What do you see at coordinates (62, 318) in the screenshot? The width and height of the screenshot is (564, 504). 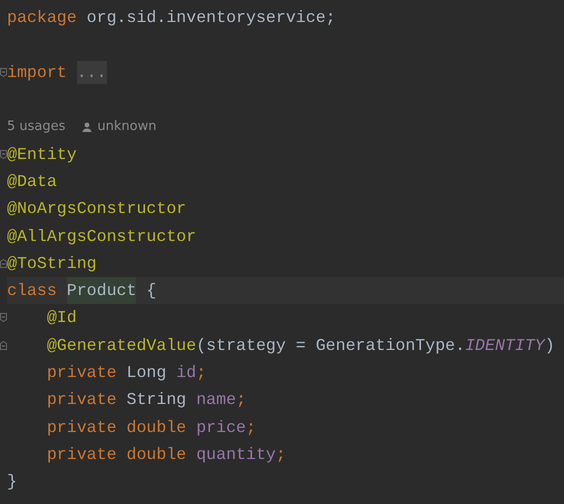 I see `code-line: @Id` at bounding box center [62, 318].